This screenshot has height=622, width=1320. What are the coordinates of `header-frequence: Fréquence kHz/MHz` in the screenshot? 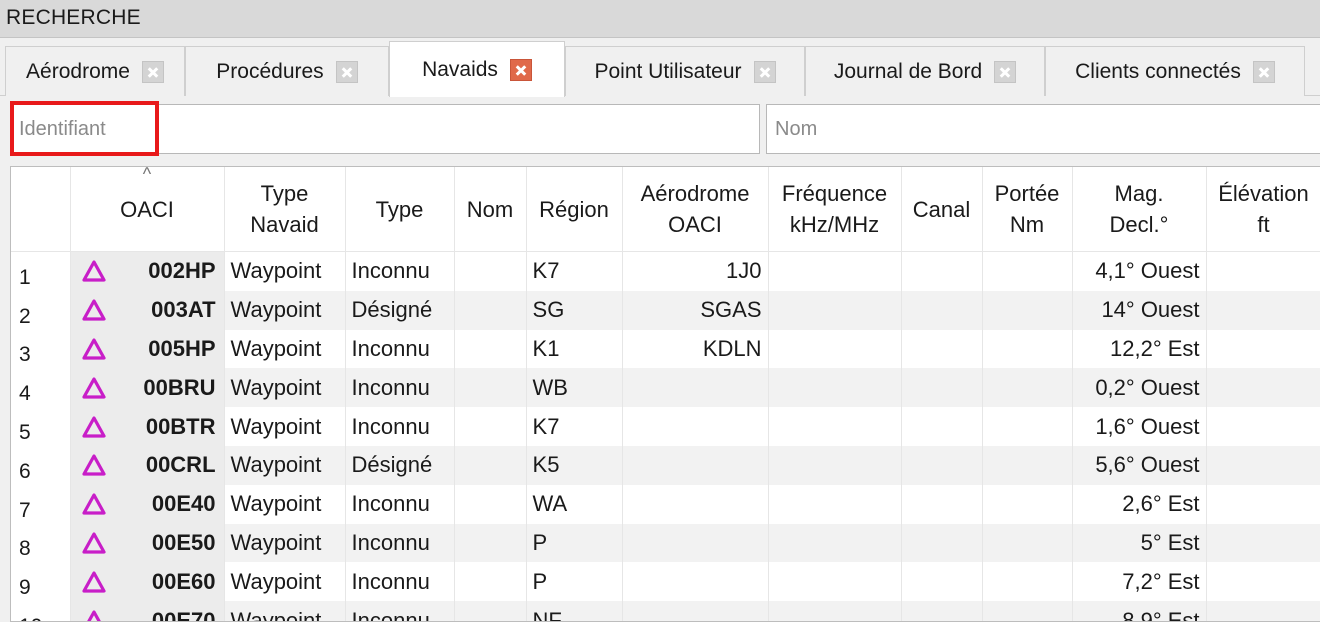 It's located at (835, 209).